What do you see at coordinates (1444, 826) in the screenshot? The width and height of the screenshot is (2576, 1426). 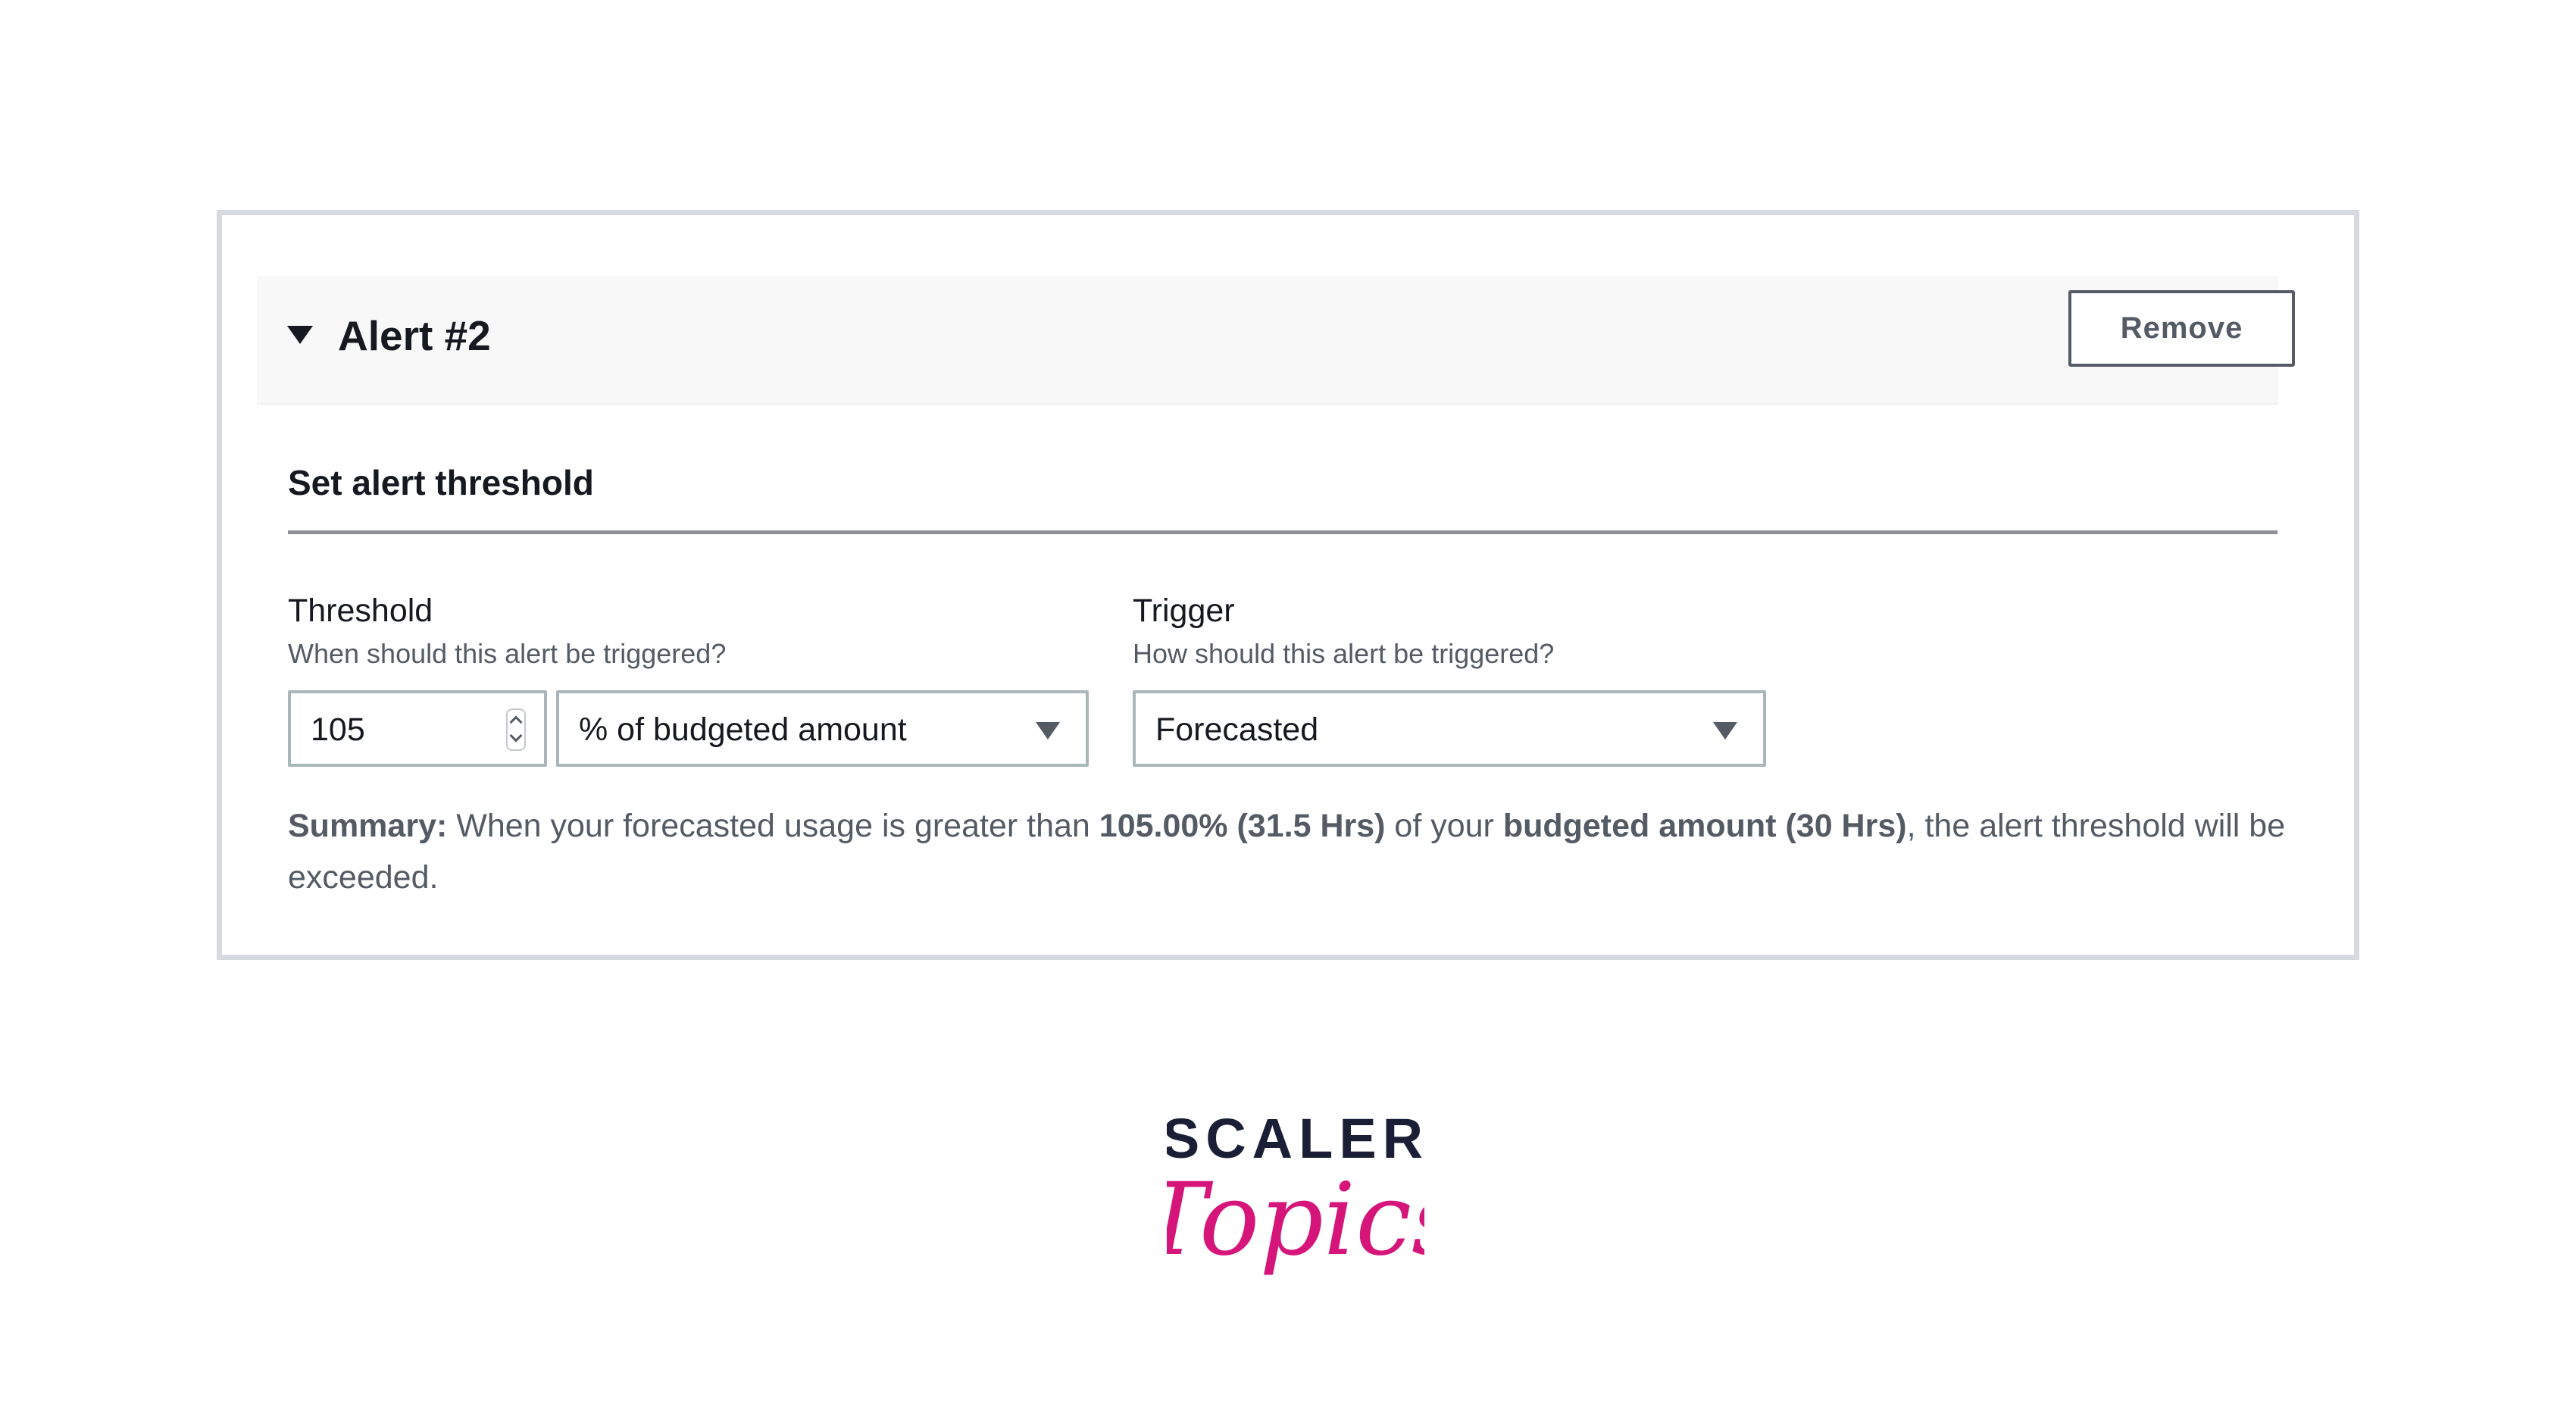 I see `summary-text-2: of your` at bounding box center [1444, 826].